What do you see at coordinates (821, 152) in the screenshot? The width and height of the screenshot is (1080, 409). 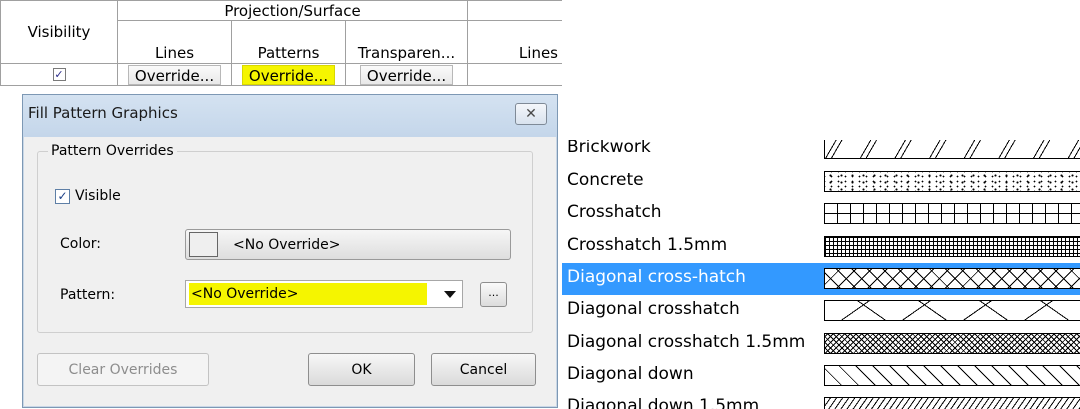 I see `list-item-brickwork: Brickwork` at bounding box center [821, 152].